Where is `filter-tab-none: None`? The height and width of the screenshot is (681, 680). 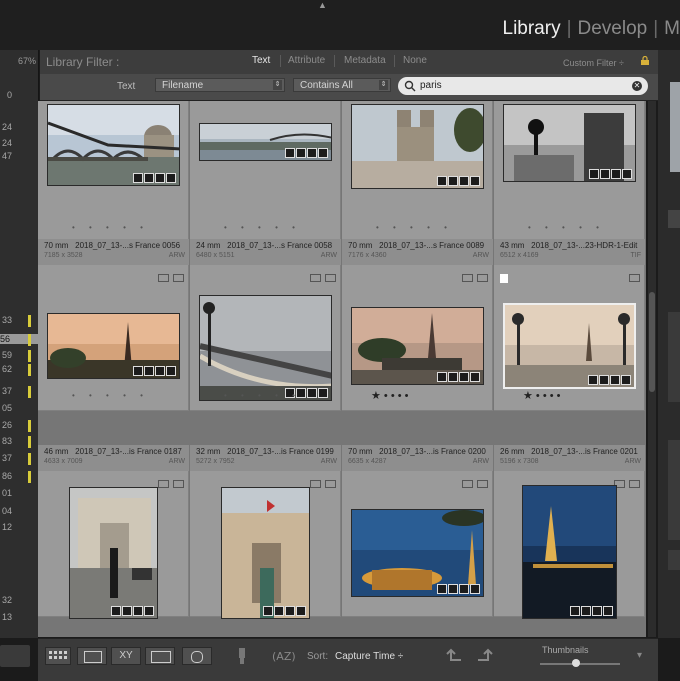 filter-tab-none: None is located at coordinates (415, 60).